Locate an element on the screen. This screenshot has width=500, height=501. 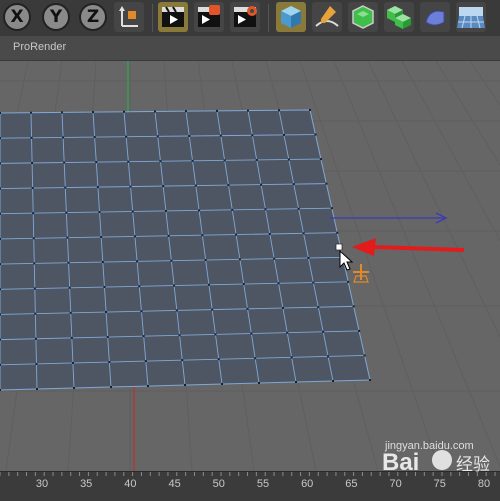
main-toolbar: X Y Z is located at coordinates (250, 18).